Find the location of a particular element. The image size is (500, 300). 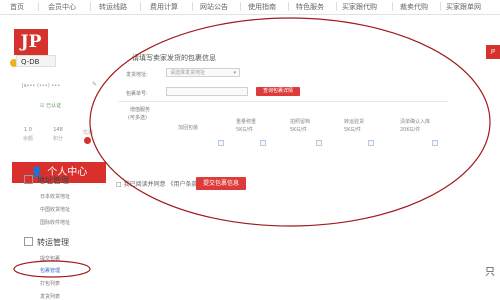

service-title: 转运验货 is located at coordinates (354, 122).